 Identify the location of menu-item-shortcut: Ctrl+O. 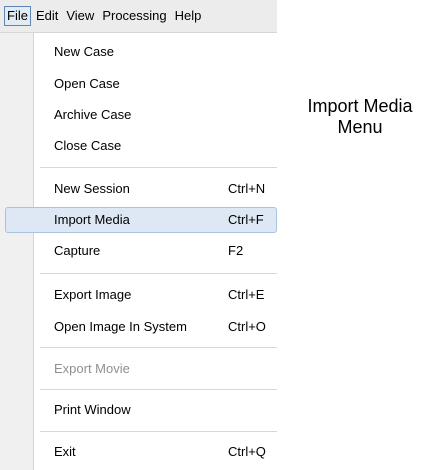
(247, 326).